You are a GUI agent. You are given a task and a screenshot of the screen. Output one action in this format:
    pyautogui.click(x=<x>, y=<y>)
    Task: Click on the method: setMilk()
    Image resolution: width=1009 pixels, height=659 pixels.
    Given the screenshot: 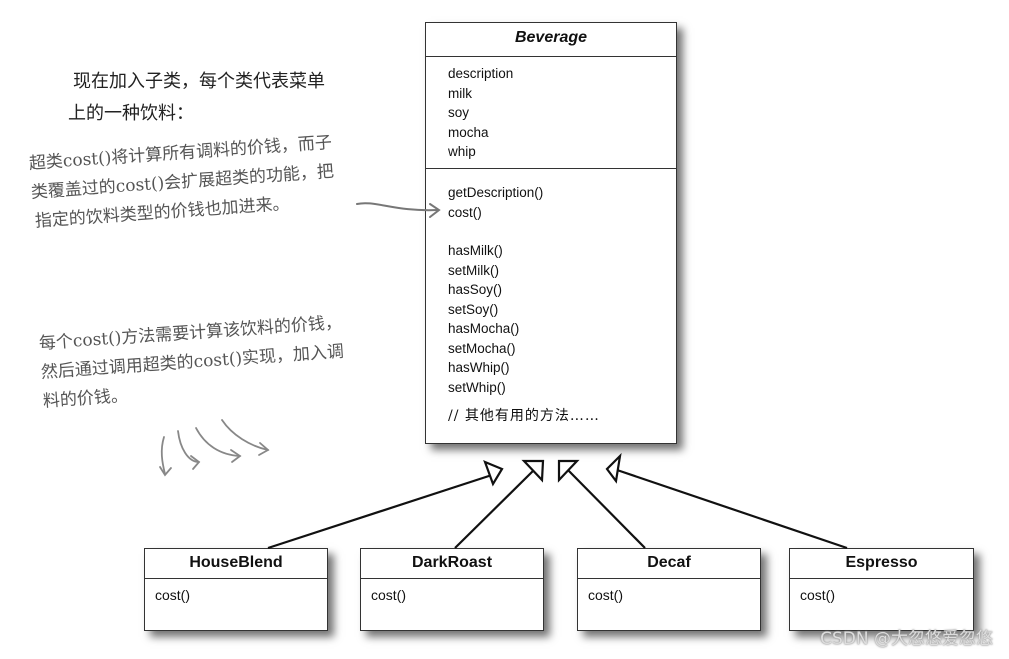 What is the action you would take?
    pyautogui.click(x=473, y=270)
    